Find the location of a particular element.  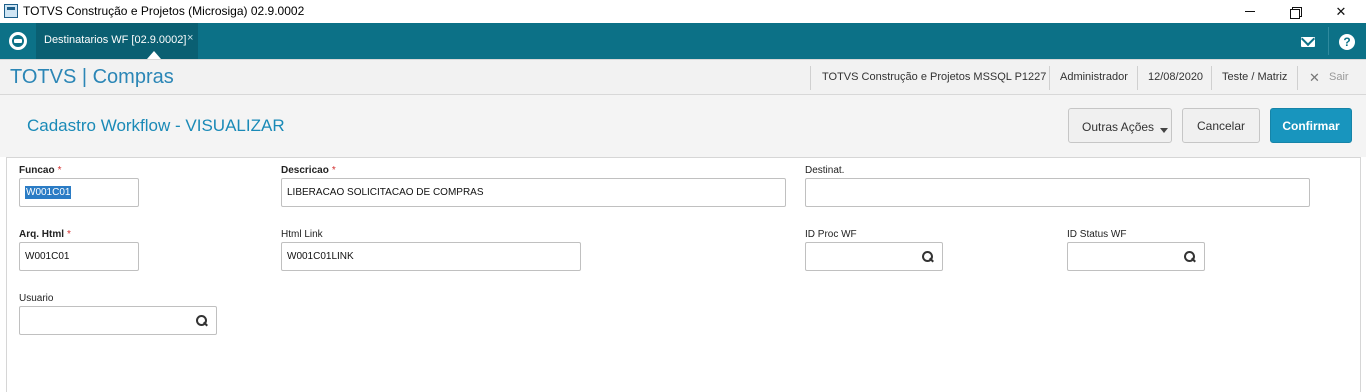

totvs-logo-icon is located at coordinates (18, 41).